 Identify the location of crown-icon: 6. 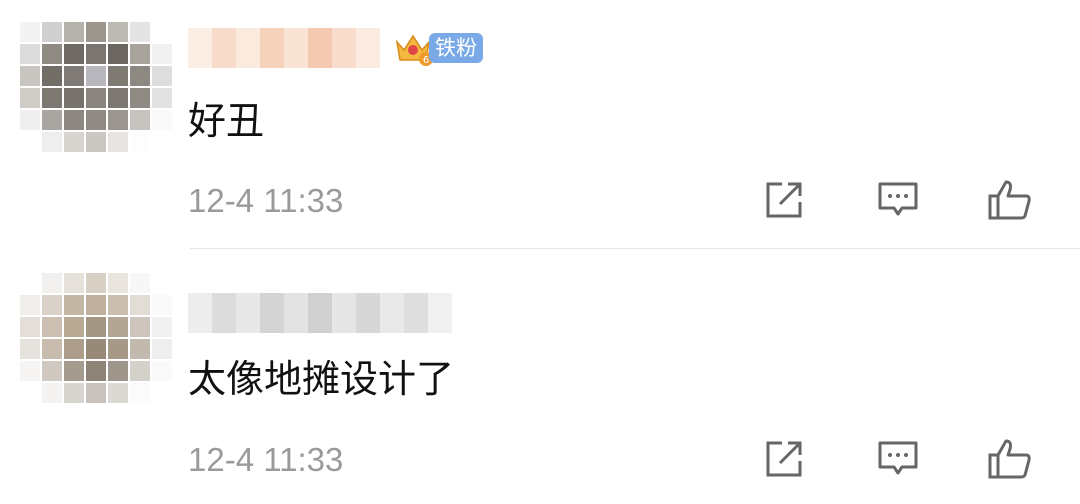
(414, 50).